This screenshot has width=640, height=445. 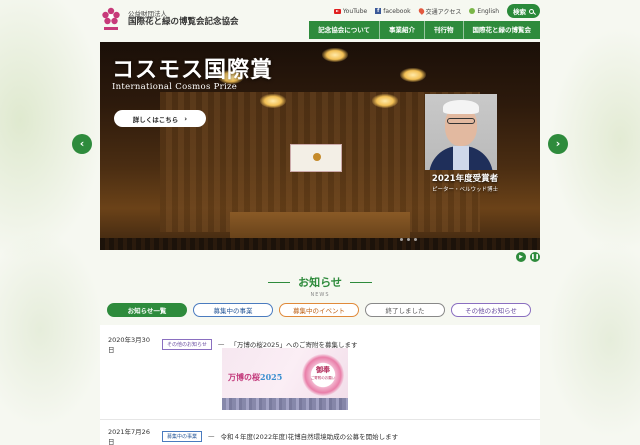 I want to click on news-header: お知らせ NEWS, so click(x=320, y=283).